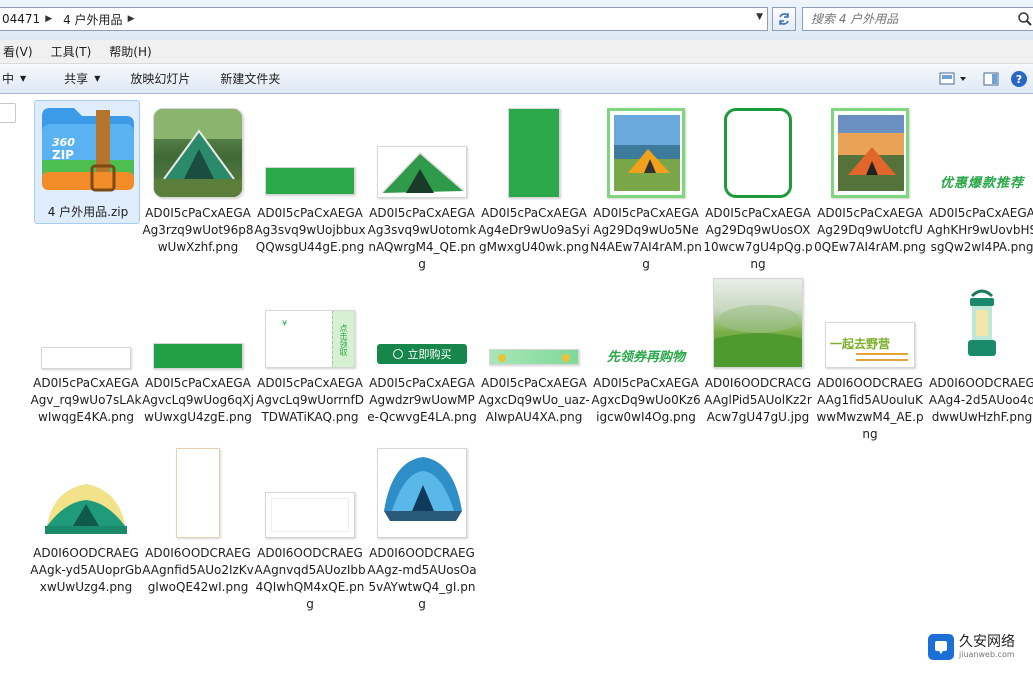 This screenshot has width=1033, height=674. I want to click on buy-button-thumbnail: 立即购买, so click(422, 323).